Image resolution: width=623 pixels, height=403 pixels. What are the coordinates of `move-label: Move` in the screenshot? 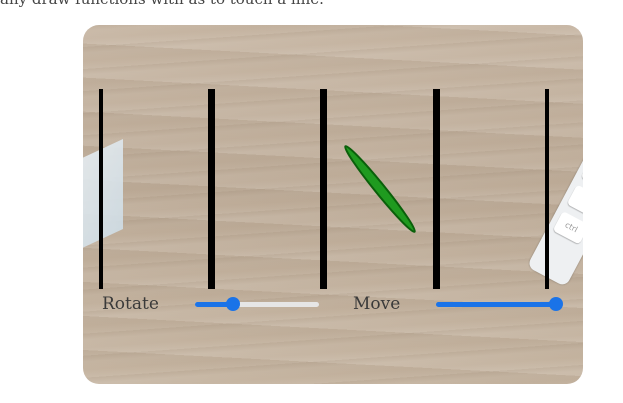 It's located at (377, 304).